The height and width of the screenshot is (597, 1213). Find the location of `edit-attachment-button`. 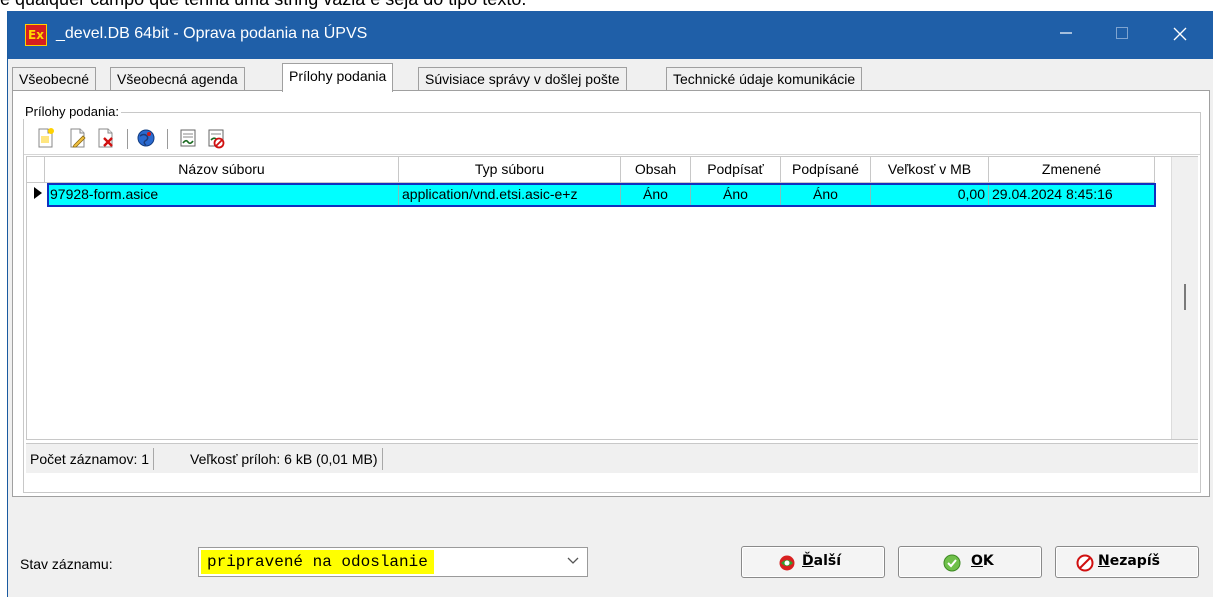

edit-attachment-button is located at coordinates (78, 138).